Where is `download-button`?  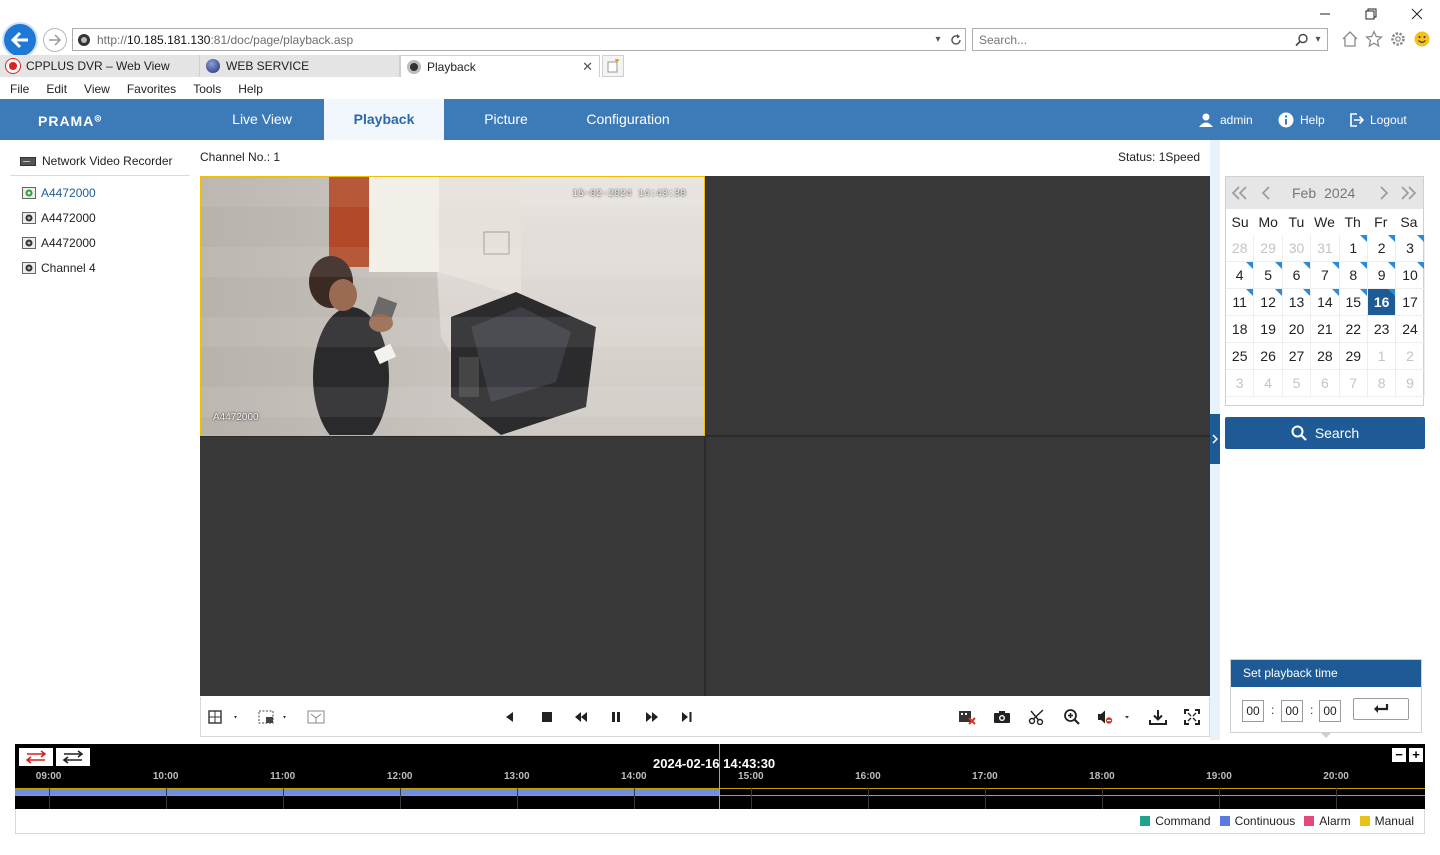
download-button is located at coordinates (1158, 717).